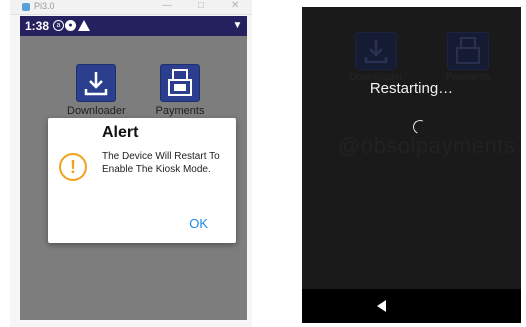 The width and height of the screenshot is (526, 327). Describe the element at coordinates (84, 25) in the screenshot. I see `warning-icon` at that location.